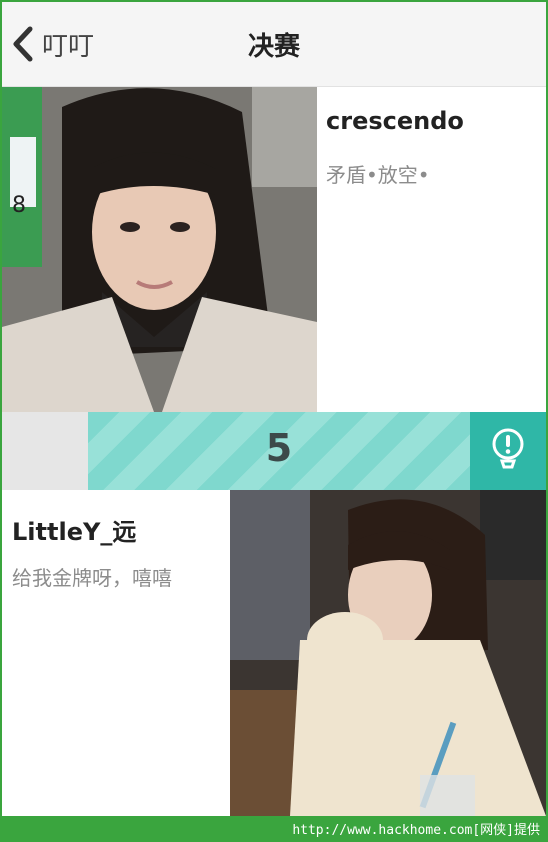 The image size is (548, 842). What do you see at coordinates (395, 121) in the screenshot?
I see `entry-name: crescendo` at bounding box center [395, 121].